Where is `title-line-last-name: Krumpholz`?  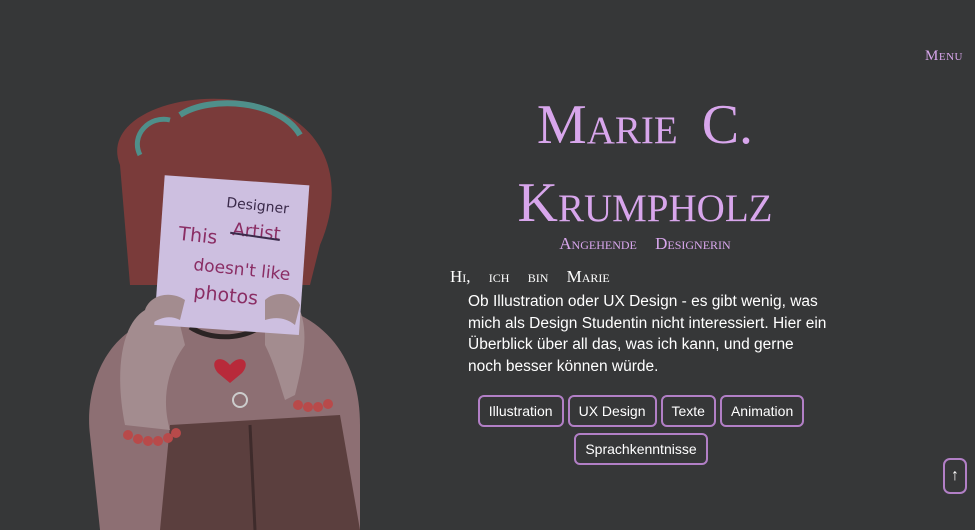
title-line-last-name: Krumpholz is located at coordinates (645, 203).